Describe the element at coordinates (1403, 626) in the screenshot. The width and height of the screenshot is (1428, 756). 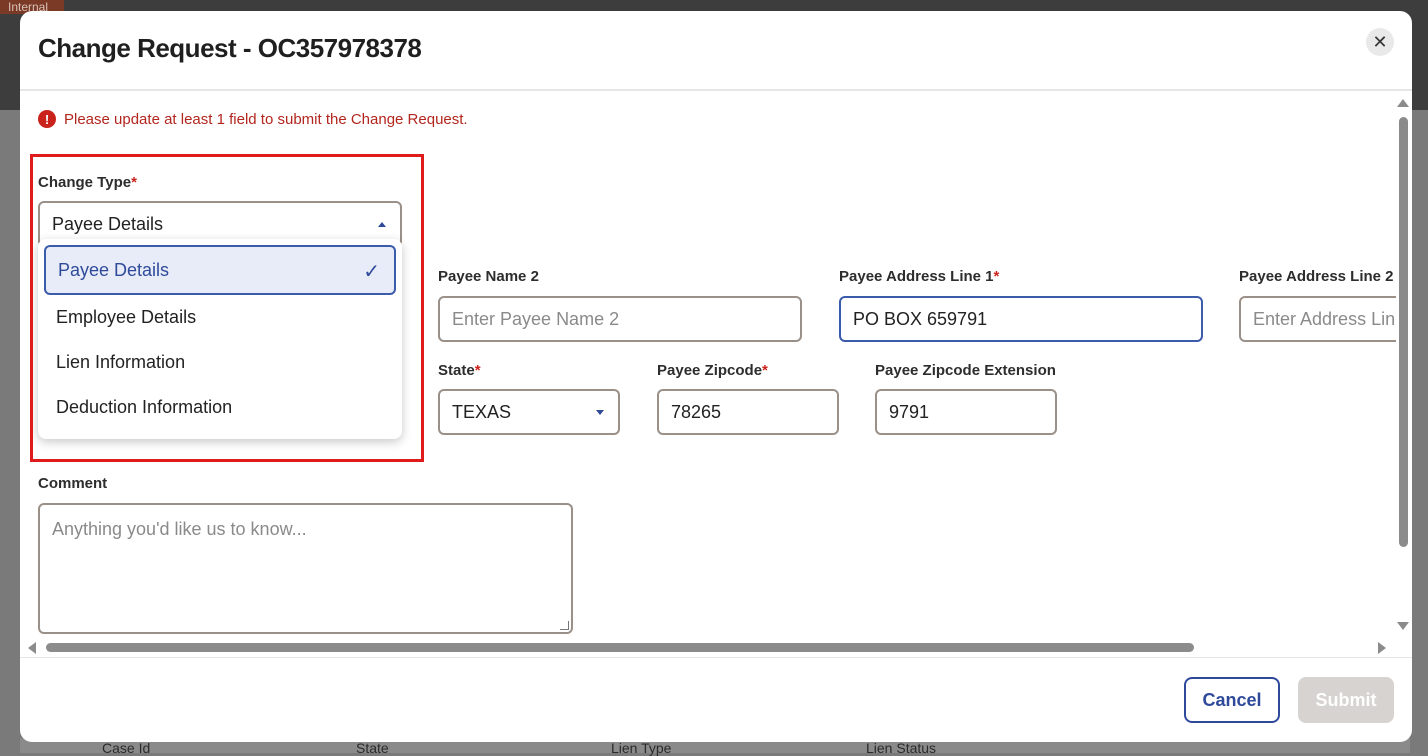
I see `scroll-down-icon` at that location.